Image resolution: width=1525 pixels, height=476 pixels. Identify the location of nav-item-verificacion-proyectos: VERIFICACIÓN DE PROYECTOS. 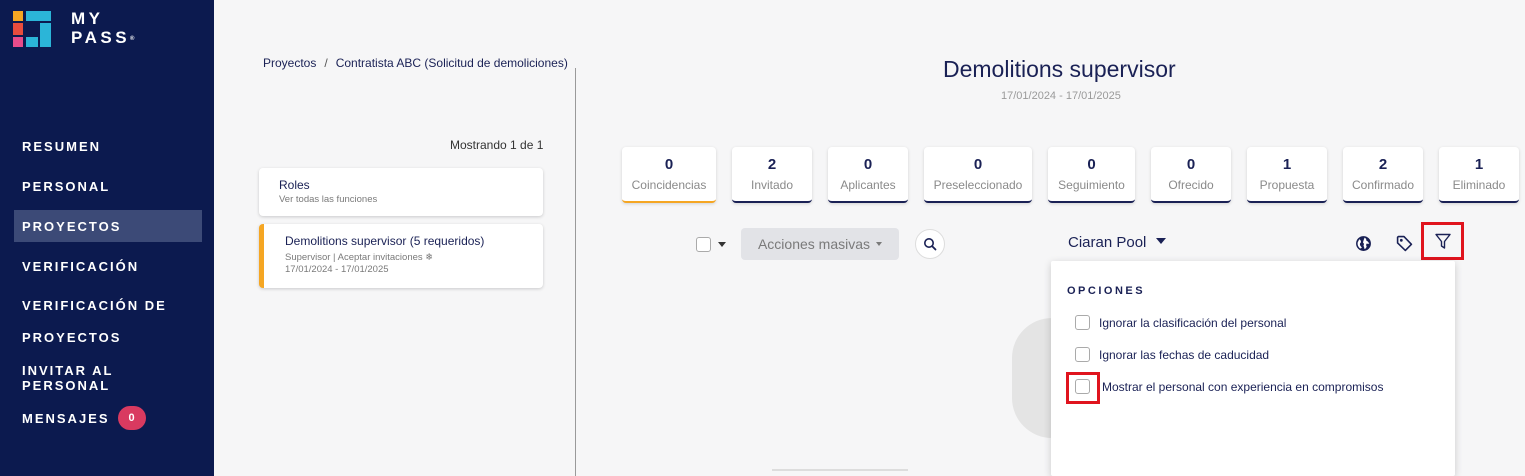
(108, 317).